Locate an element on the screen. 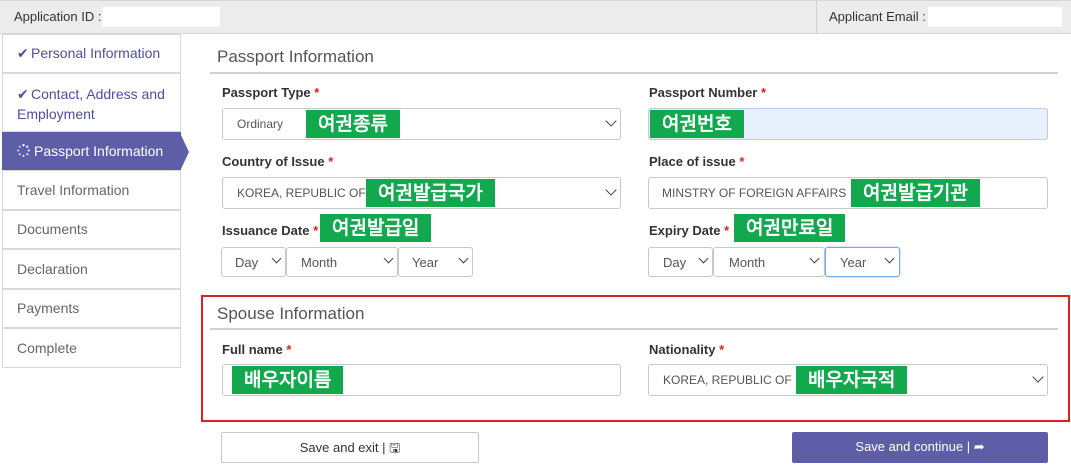  spouse-full-name-label: Full name * is located at coordinates (257, 349).